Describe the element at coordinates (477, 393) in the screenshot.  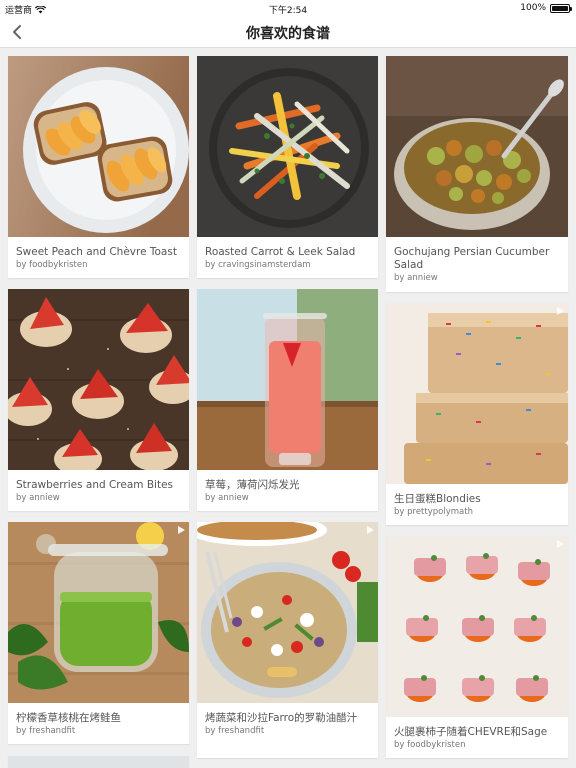
I see `recipe-photo-blondies` at that location.